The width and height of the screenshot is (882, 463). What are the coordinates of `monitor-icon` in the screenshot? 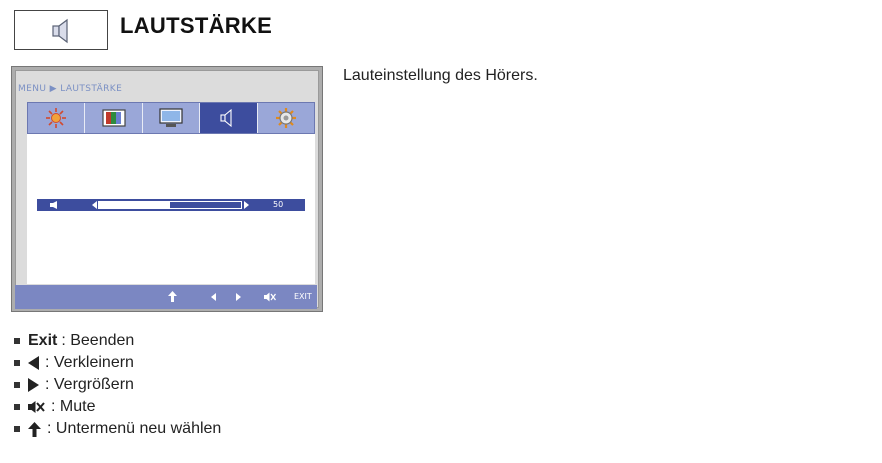 It's located at (171, 117).